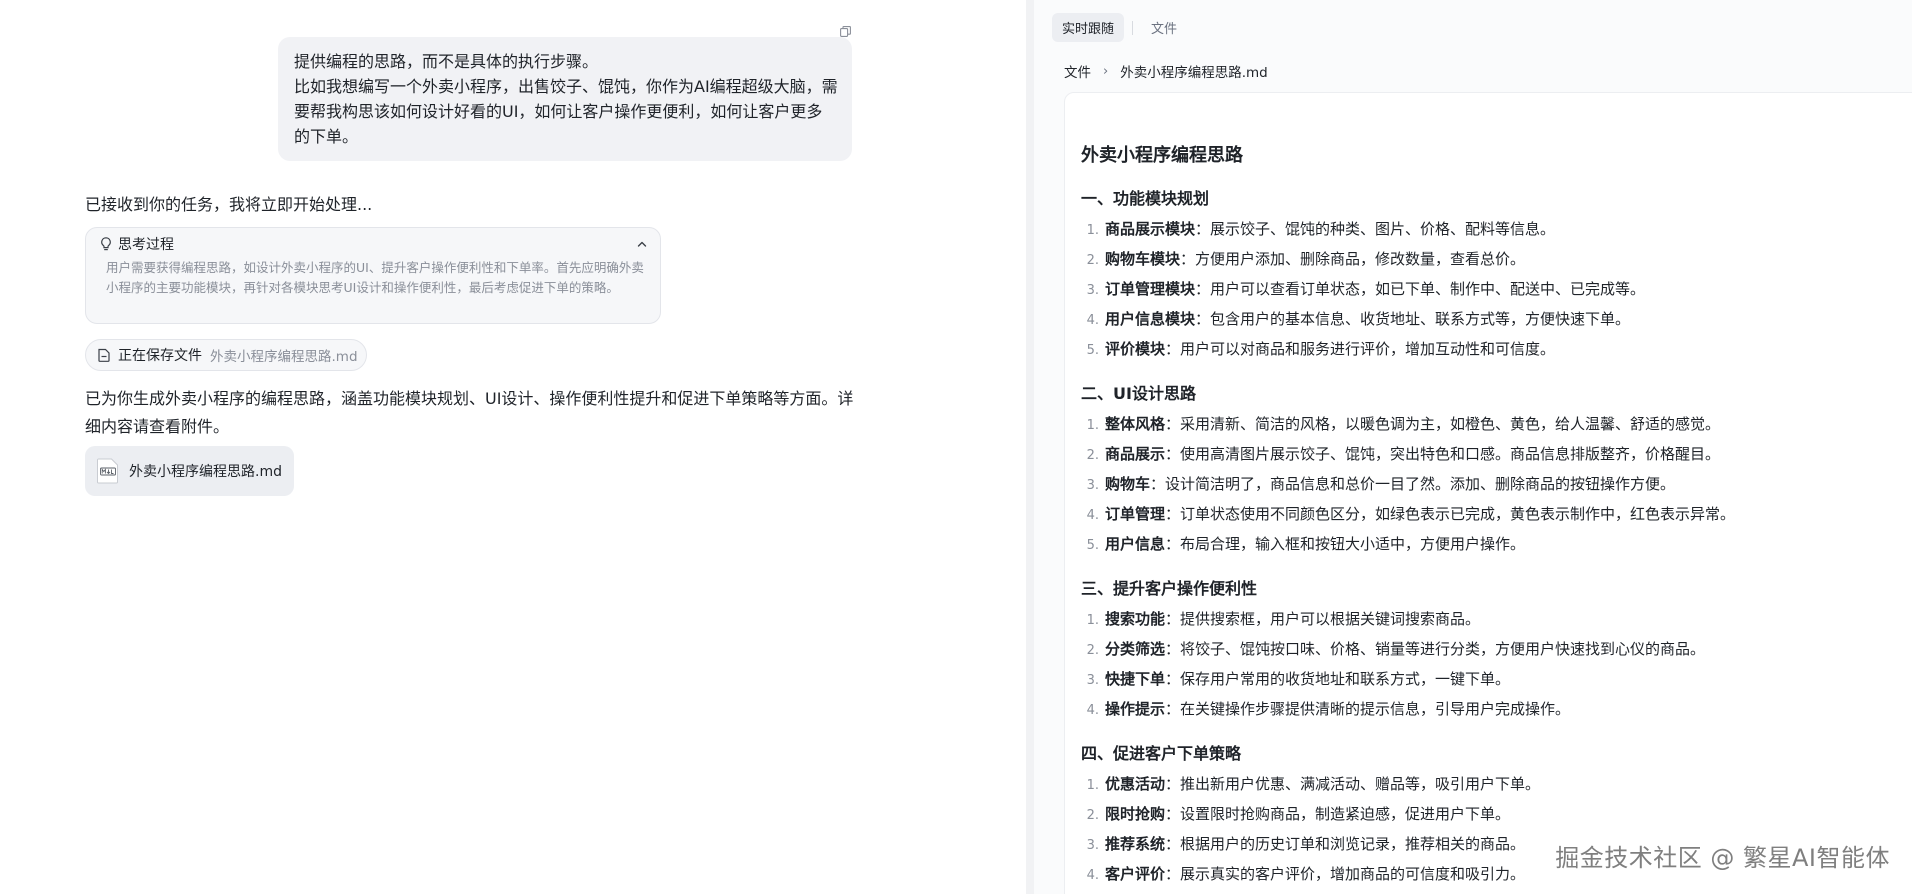 The height and width of the screenshot is (894, 1912). Describe the element at coordinates (160, 356) in the screenshot. I see `saving-label: 正在保存文件` at that location.